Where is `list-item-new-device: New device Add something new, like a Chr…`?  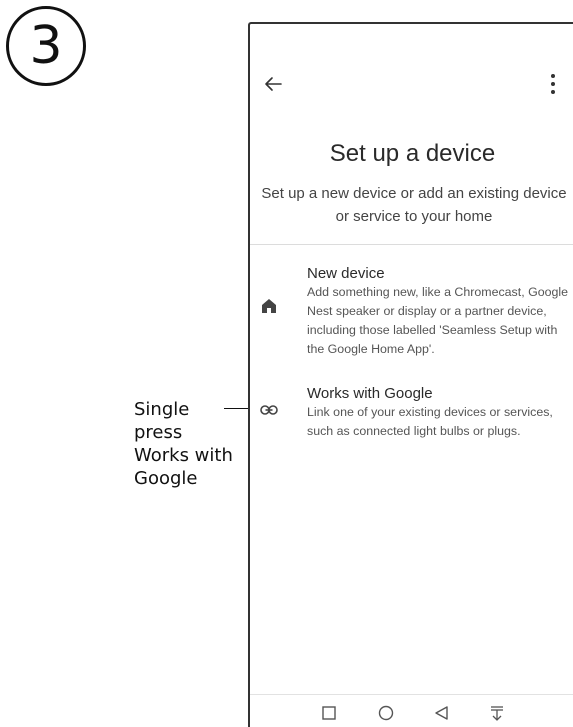 list-item-new-device: New device Add something new, like a Chr… is located at coordinates (411, 311).